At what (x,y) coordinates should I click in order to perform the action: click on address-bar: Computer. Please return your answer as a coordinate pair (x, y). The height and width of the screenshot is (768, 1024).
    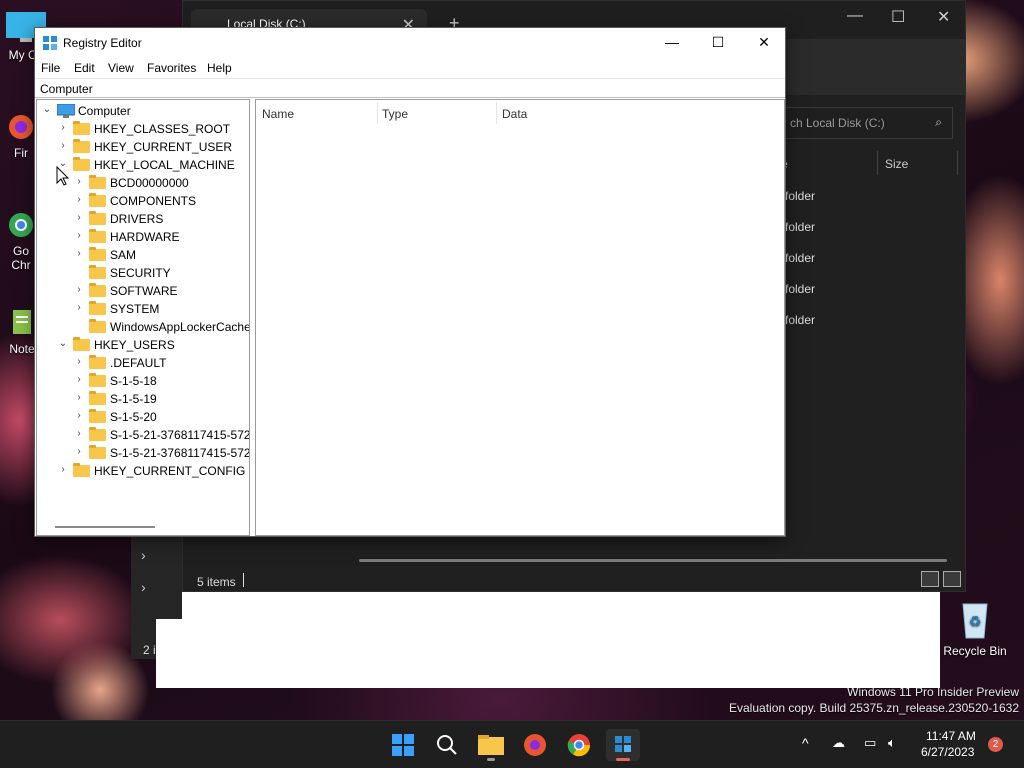
    Looking at the image, I should click on (410, 88).